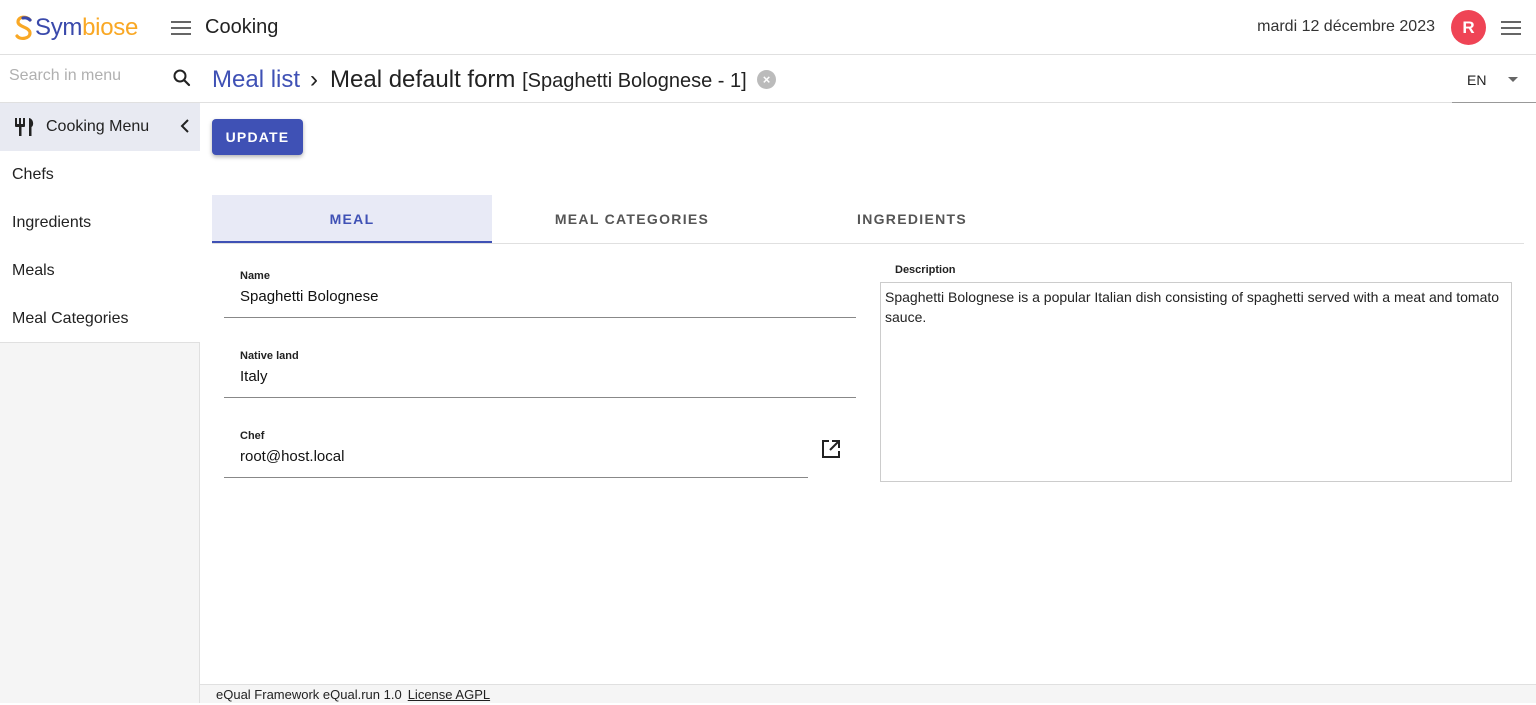  What do you see at coordinates (831, 451) in the screenshot?
I see `open-in-new-icon` at bounding box center [831, 451].